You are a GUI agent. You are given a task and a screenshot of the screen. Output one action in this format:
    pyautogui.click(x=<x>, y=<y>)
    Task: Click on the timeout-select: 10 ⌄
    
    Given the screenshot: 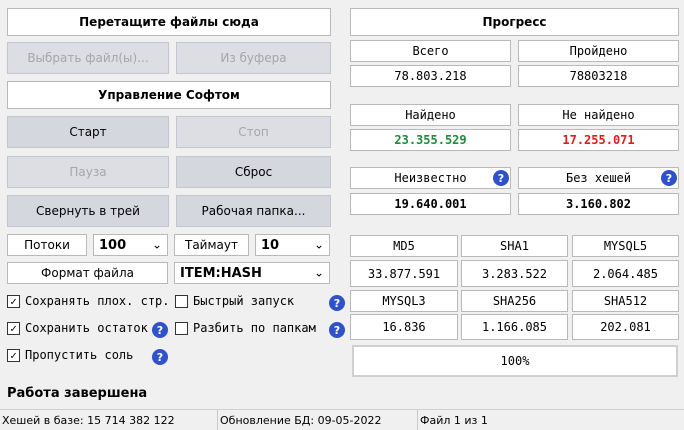 What is the action you would take?
    pyautogui.click(x=292, y=245)
    